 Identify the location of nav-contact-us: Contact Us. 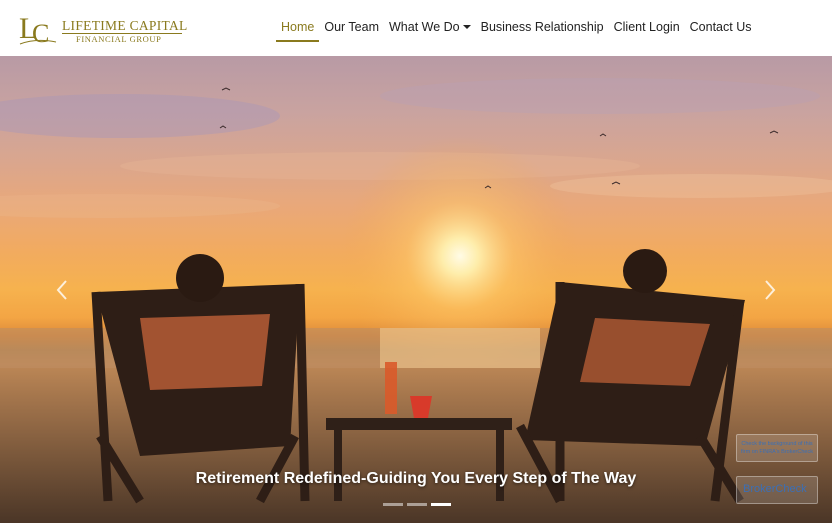
(721, 29).